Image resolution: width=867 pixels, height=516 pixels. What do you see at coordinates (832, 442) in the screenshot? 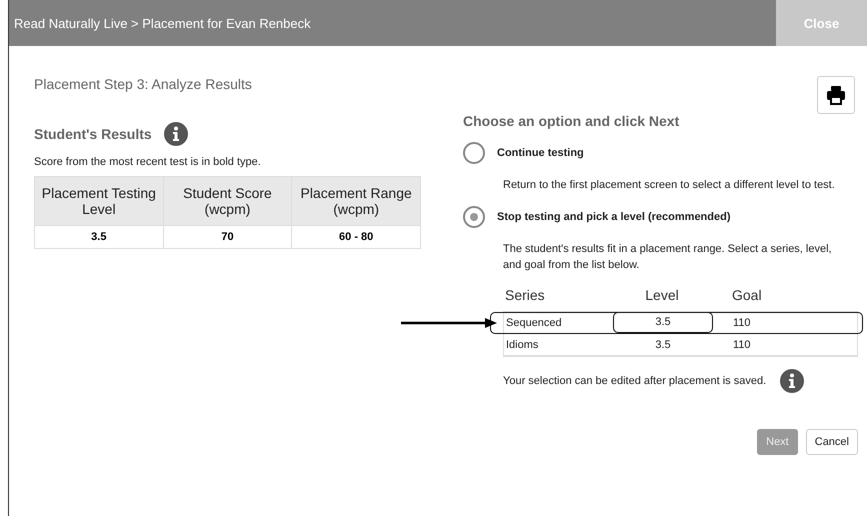
I see `dialog-button: Cancel` at bounding box center [832, 442].